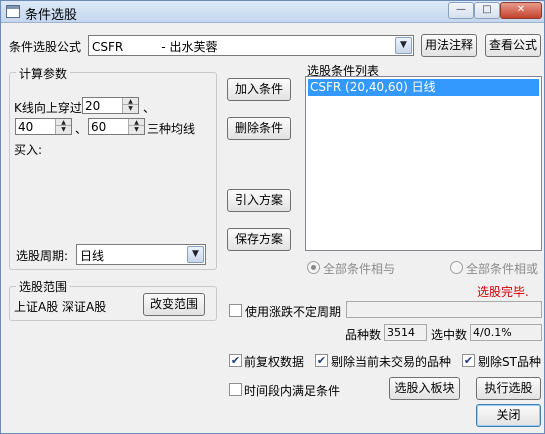 The width and height of the screenshot is (545, 434). Describe the element at coordinates (116, 126) in the screenshot. I see `param3-spin: 60 ▲ ▼` at that location.